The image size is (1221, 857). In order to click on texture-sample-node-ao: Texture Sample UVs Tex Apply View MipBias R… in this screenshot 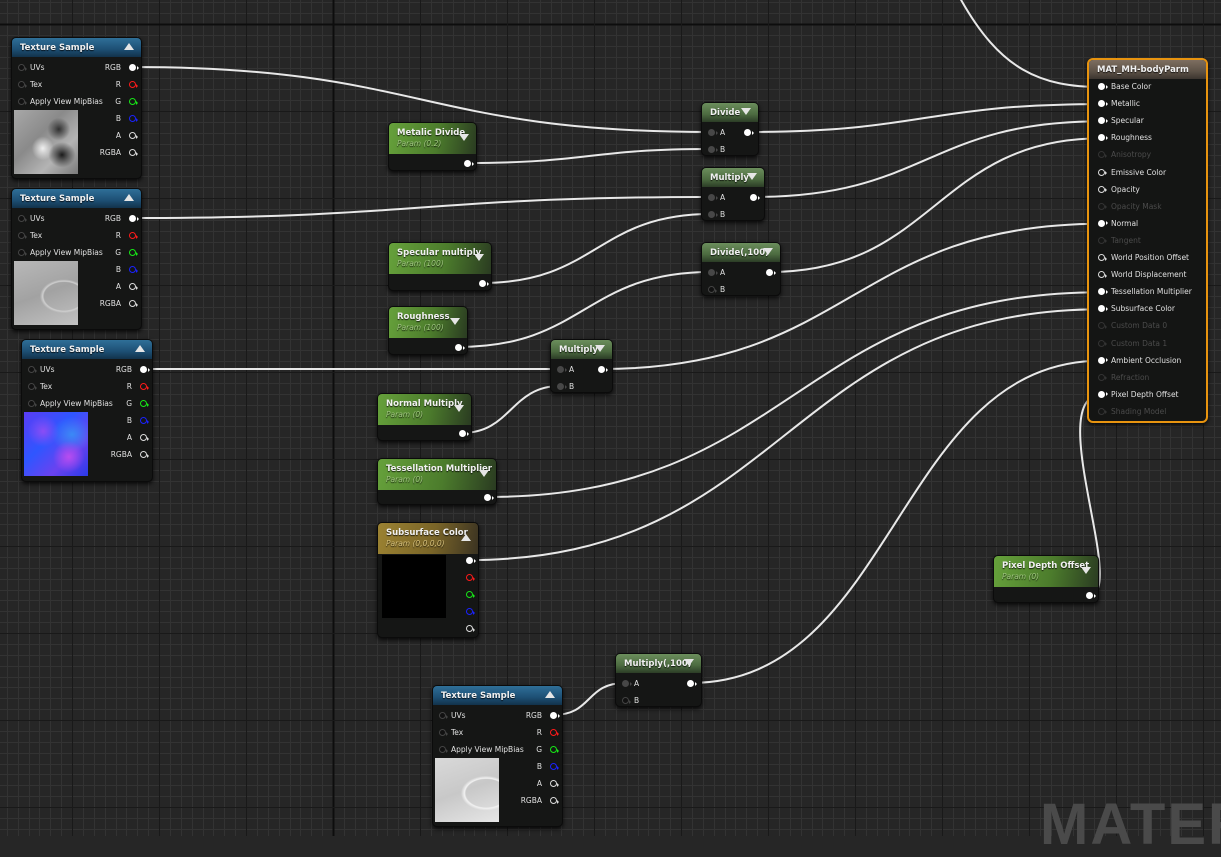, I will do `click(497, 756)`.